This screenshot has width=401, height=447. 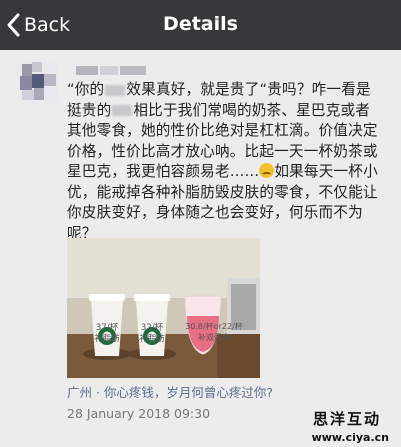 I want to click on nickname-redacted, so click(x=111, y=70).